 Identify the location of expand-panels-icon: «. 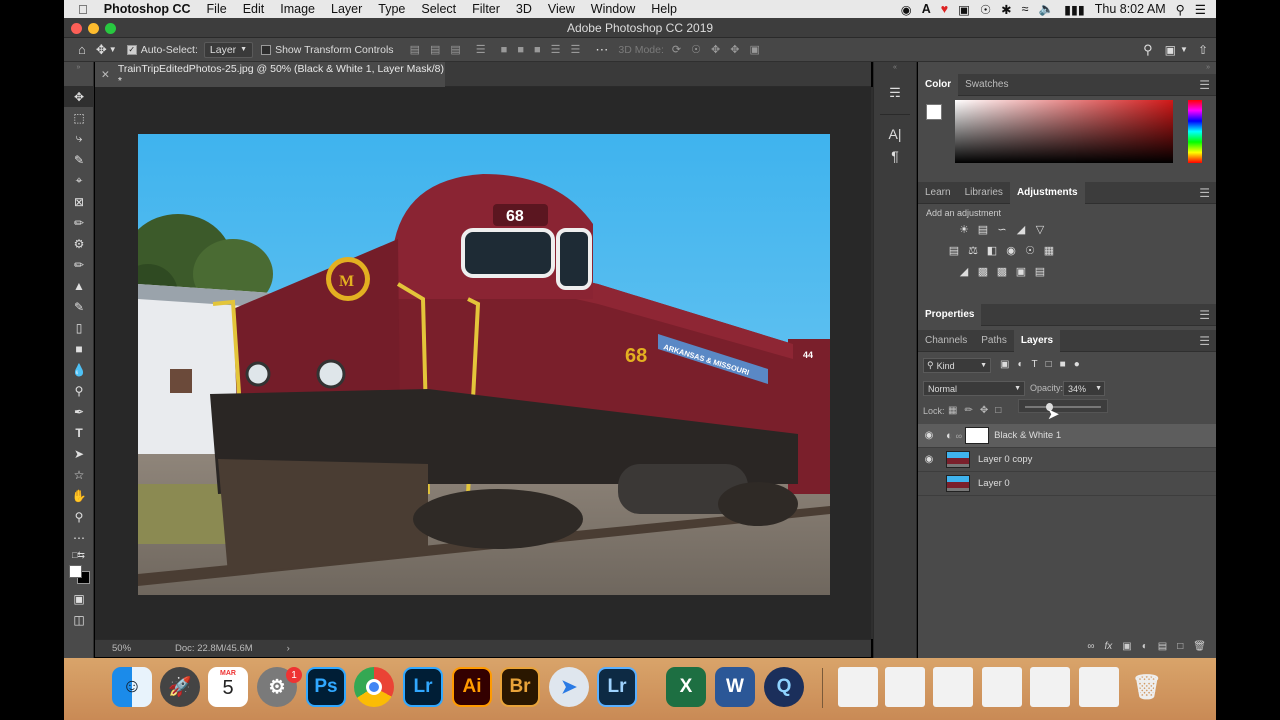
(895, 67).